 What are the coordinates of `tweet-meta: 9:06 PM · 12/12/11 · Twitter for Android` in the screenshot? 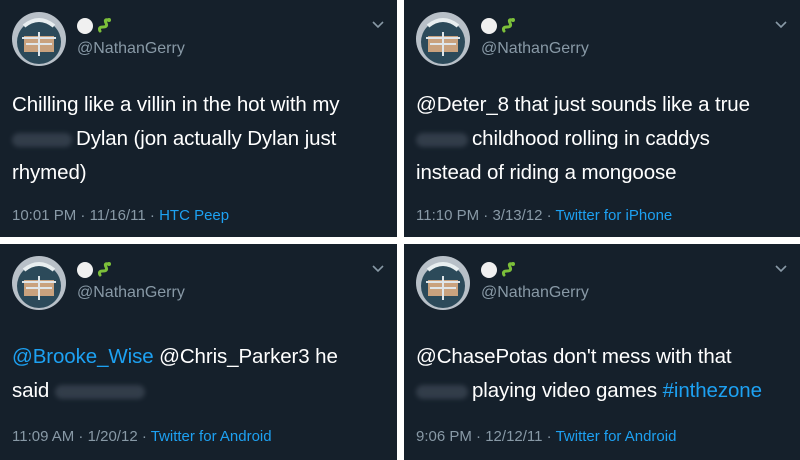 It's located at (546, 436).